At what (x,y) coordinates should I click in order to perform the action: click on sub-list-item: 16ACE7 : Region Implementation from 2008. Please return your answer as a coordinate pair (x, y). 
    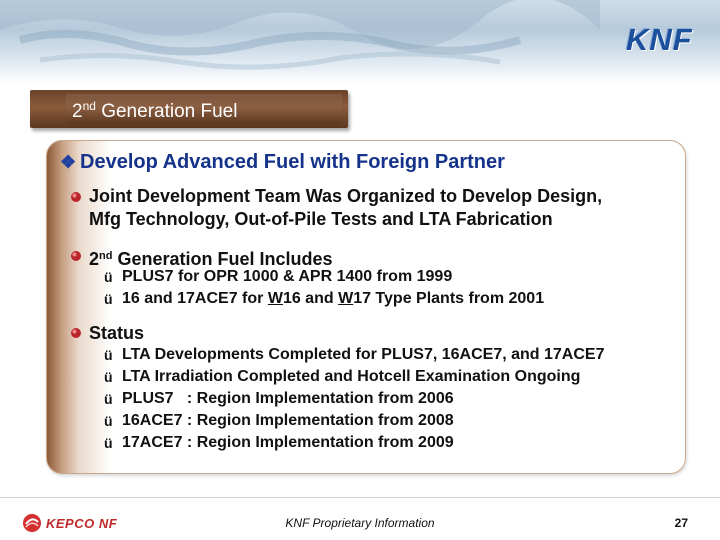
    Looking at the image, I should click on (288, 420).